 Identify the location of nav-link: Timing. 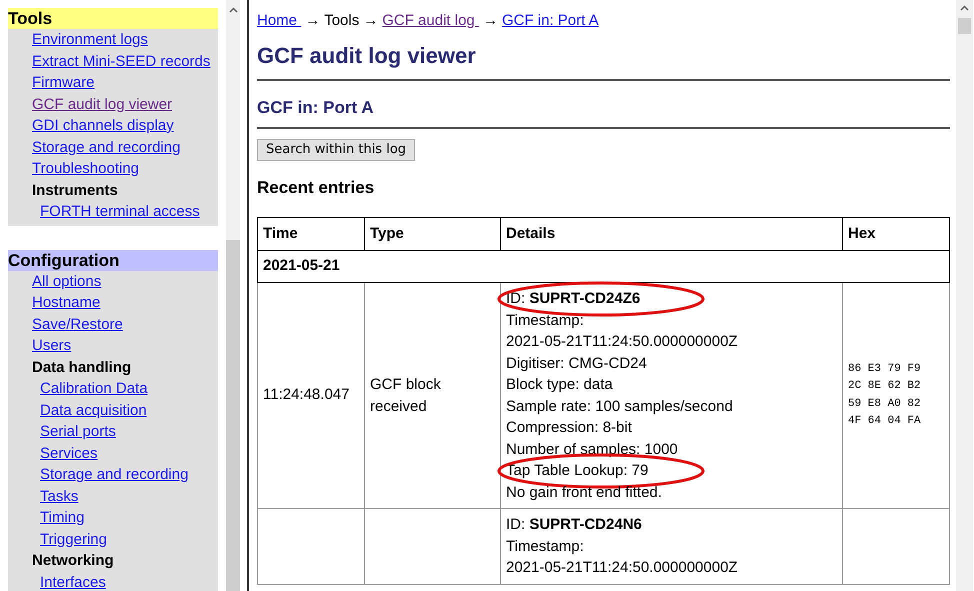
(62, 517).